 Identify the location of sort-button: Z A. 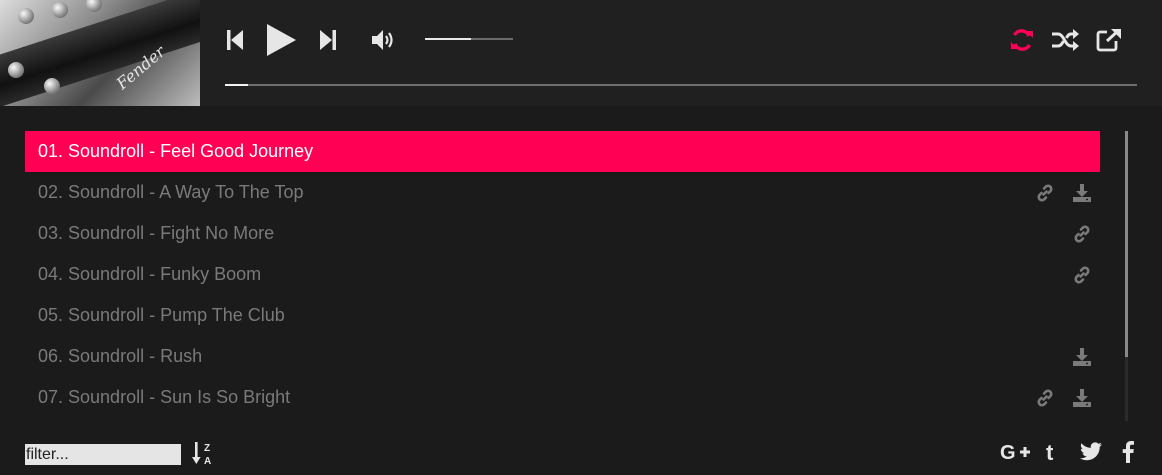
(204, 454).